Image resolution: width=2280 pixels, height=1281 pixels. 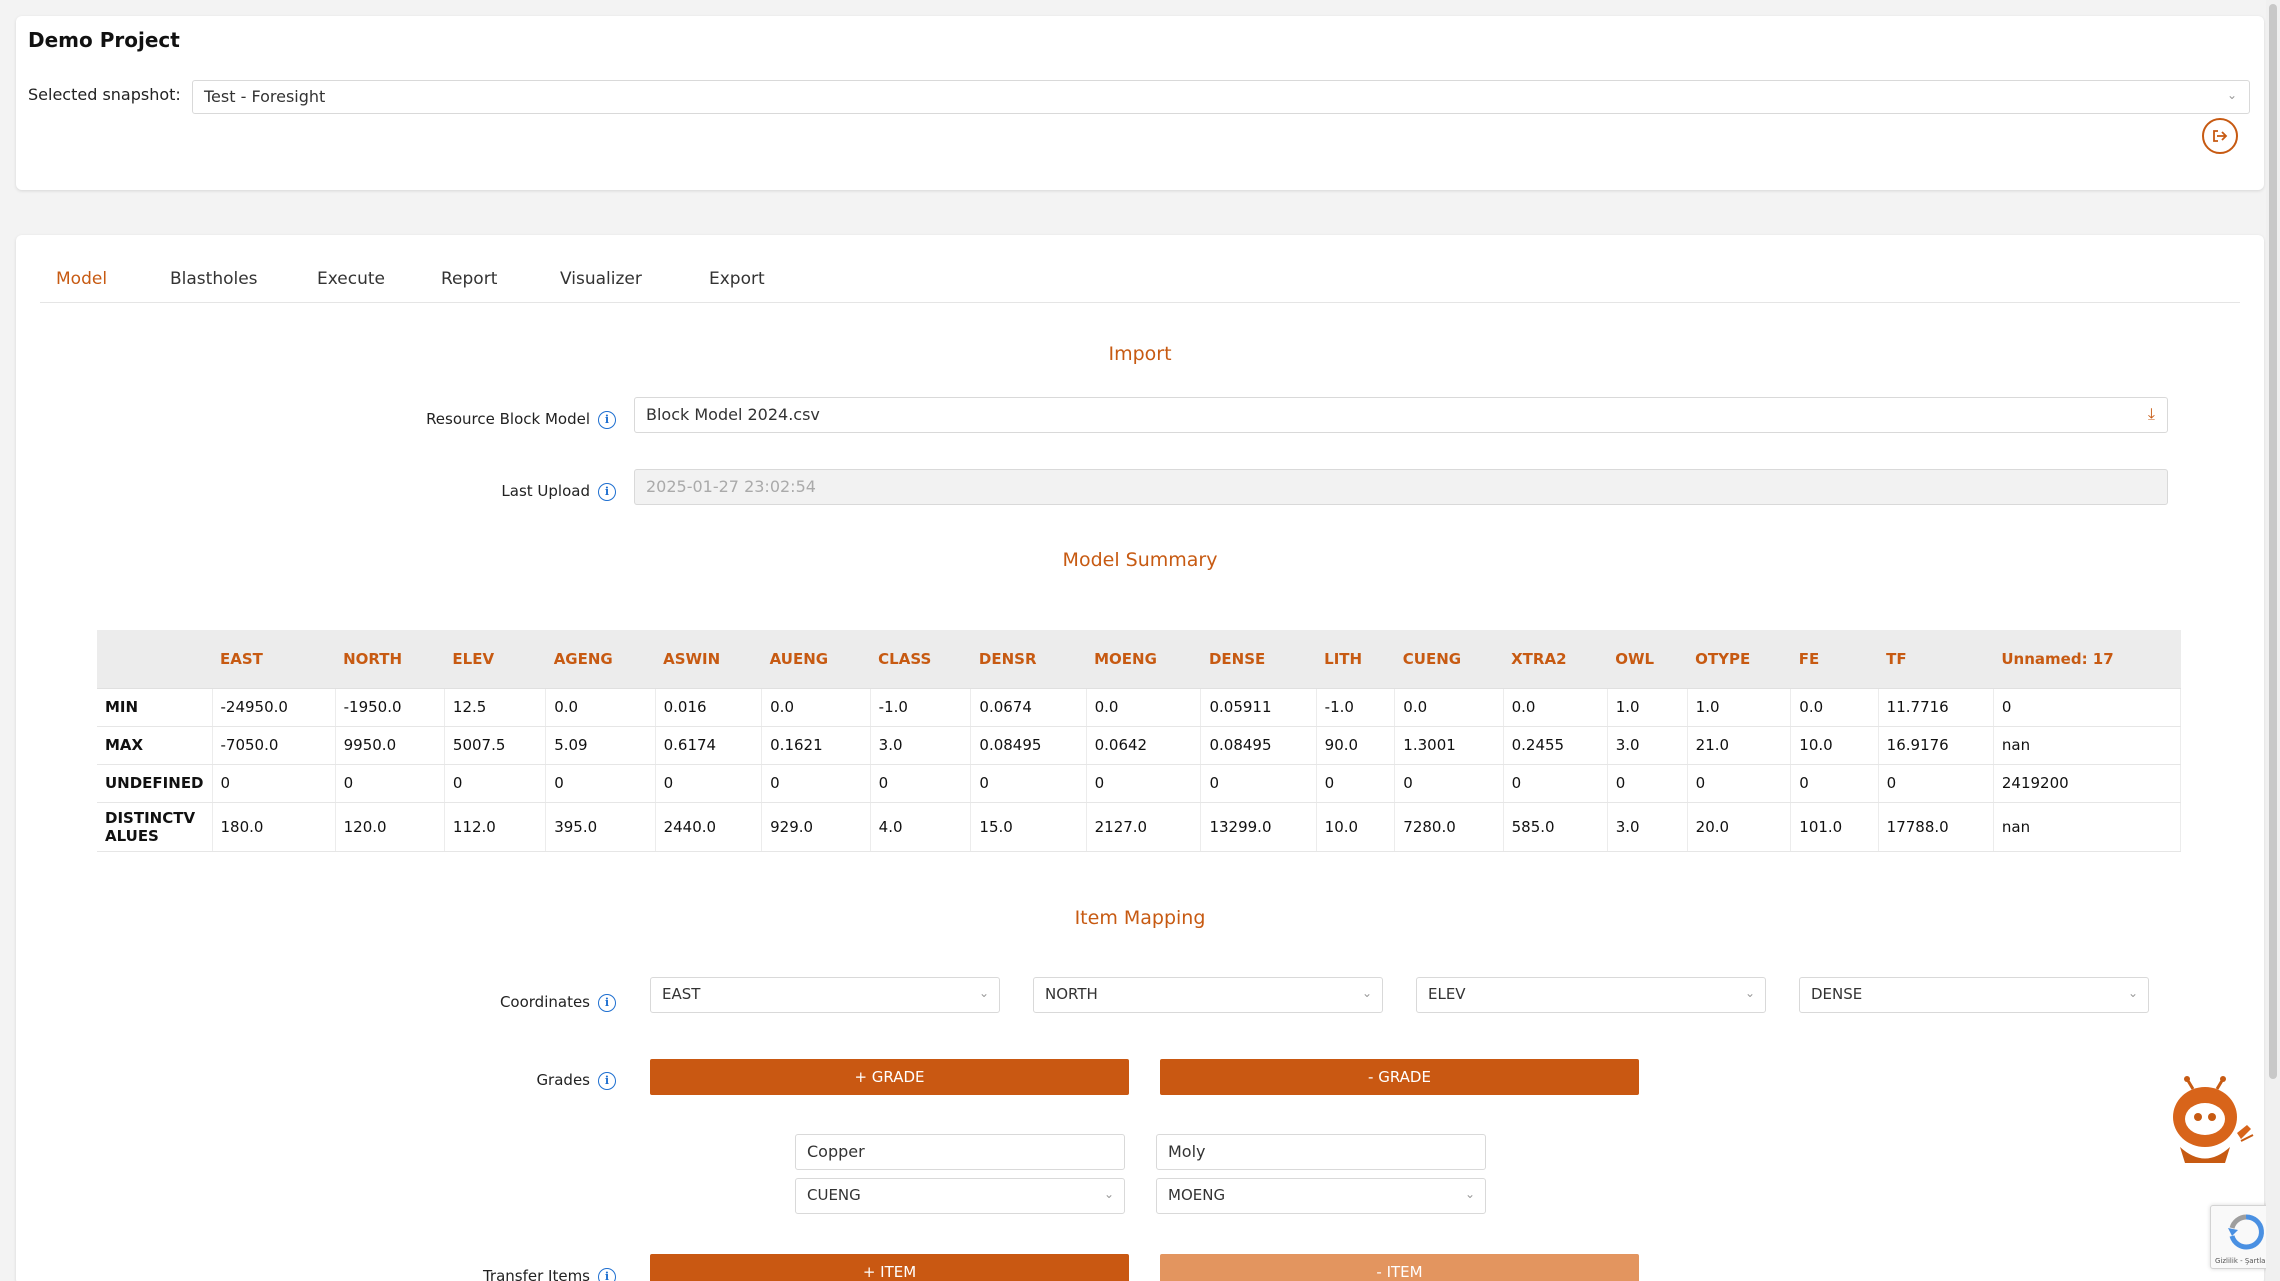 What do you see at coordinates (274, 745) in the screenshot?
I see `table-cell: -7050.0` at bounding box center [274, 745].